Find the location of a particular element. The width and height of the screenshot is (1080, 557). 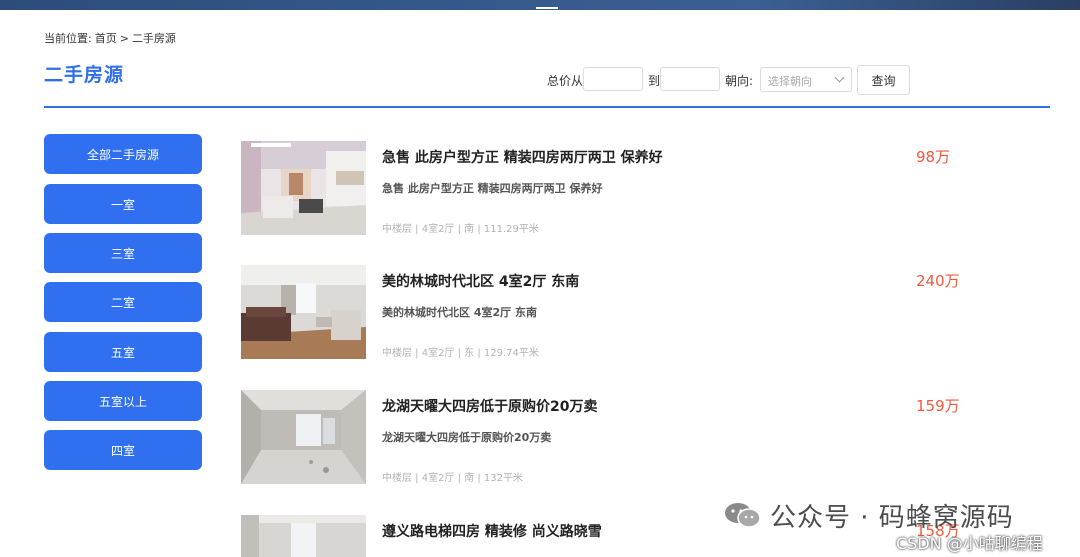

listing-price: 98万 is located at coordinates (933, 157).